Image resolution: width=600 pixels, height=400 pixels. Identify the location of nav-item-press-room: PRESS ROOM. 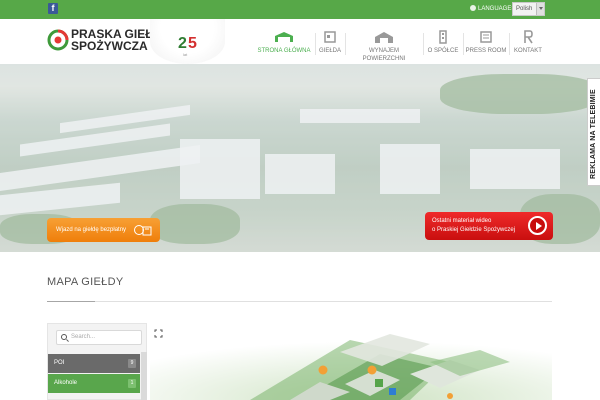
(486, 44).